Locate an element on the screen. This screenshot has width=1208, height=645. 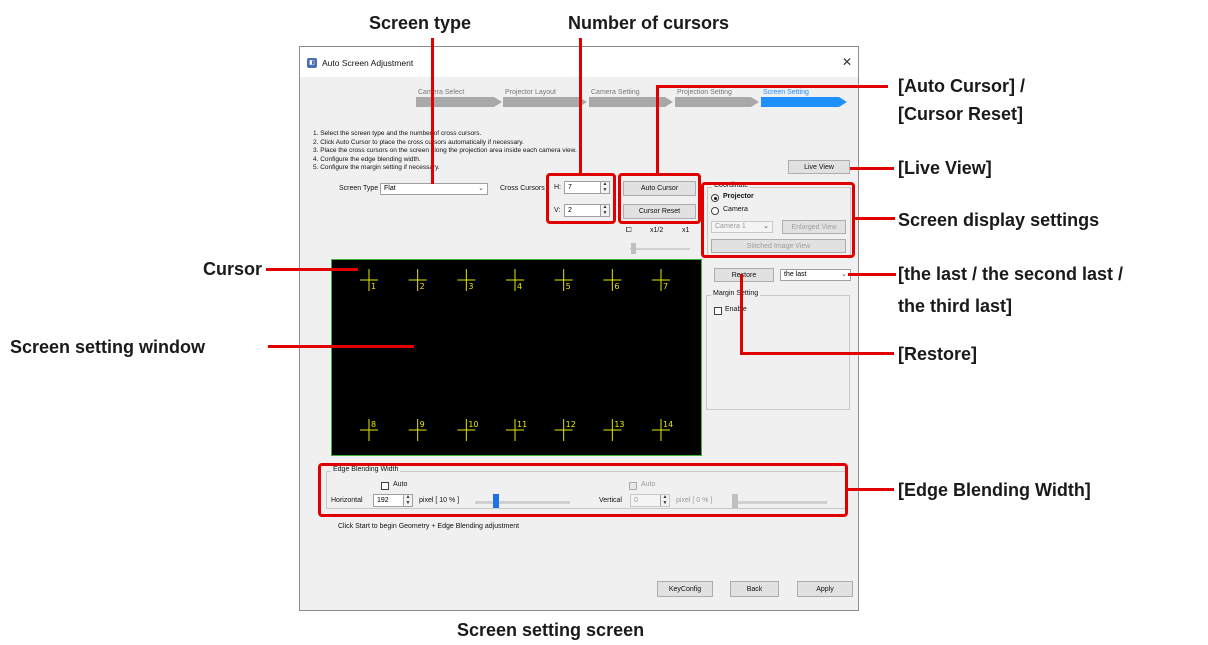
cursor-number-label: 10 is located at coordinates (473, 424).